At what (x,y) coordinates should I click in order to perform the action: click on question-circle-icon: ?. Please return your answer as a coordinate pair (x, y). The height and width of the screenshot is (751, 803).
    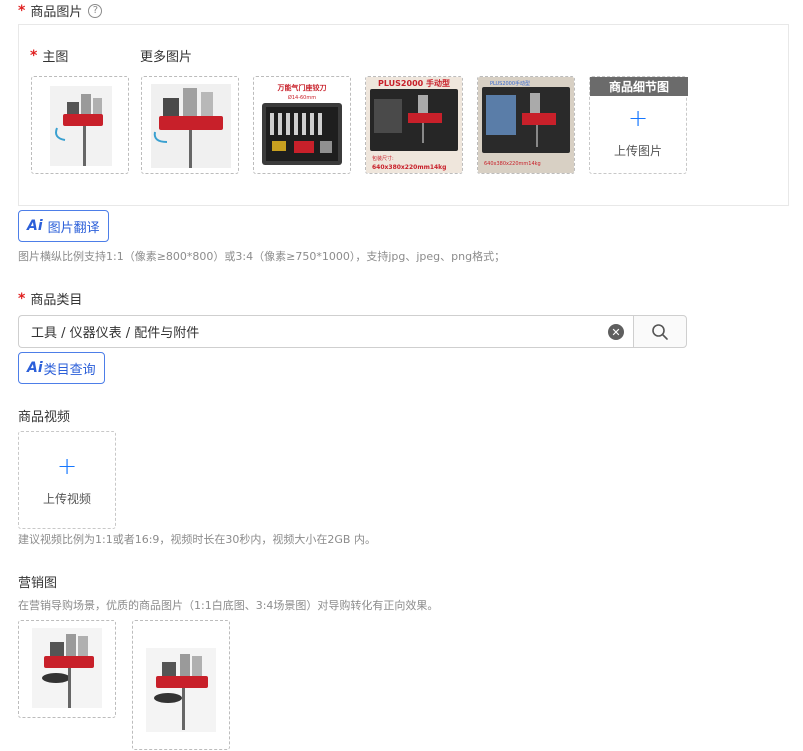
    Looking at the image, I should click on (95, 10).